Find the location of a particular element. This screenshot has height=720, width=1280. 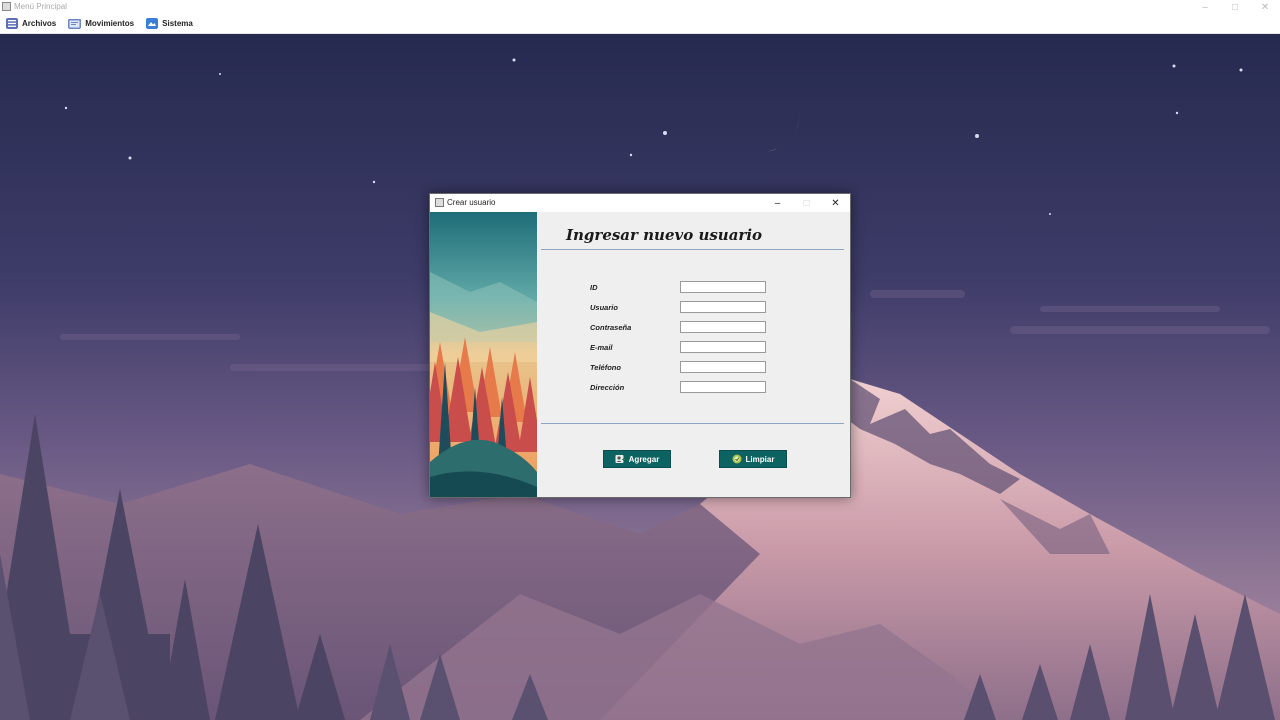

agregar-button: Agregar is located at coordinates (637, 459).